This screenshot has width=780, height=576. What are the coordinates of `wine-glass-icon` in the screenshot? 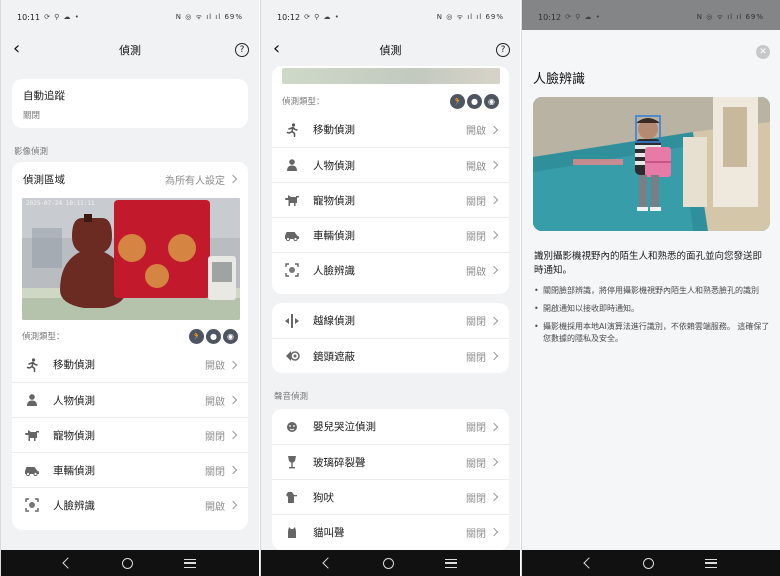 It's located at (292, 462).